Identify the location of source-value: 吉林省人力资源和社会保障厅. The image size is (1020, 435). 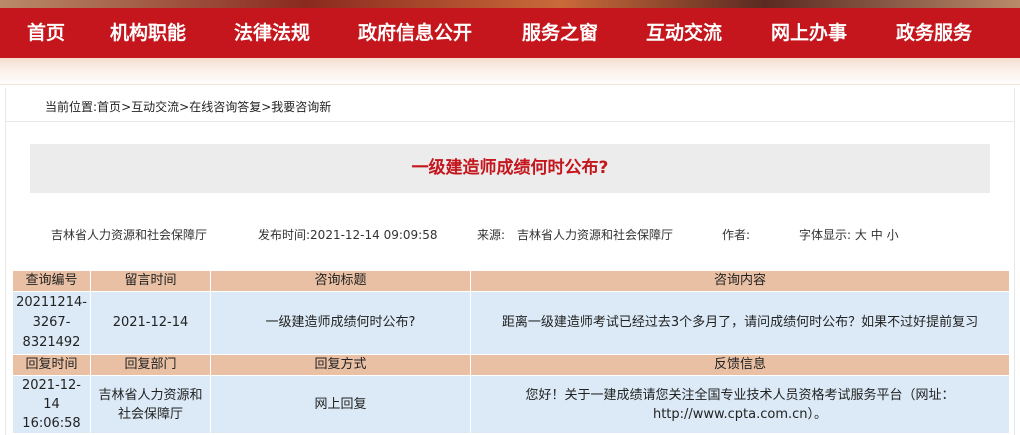
(595, 235).